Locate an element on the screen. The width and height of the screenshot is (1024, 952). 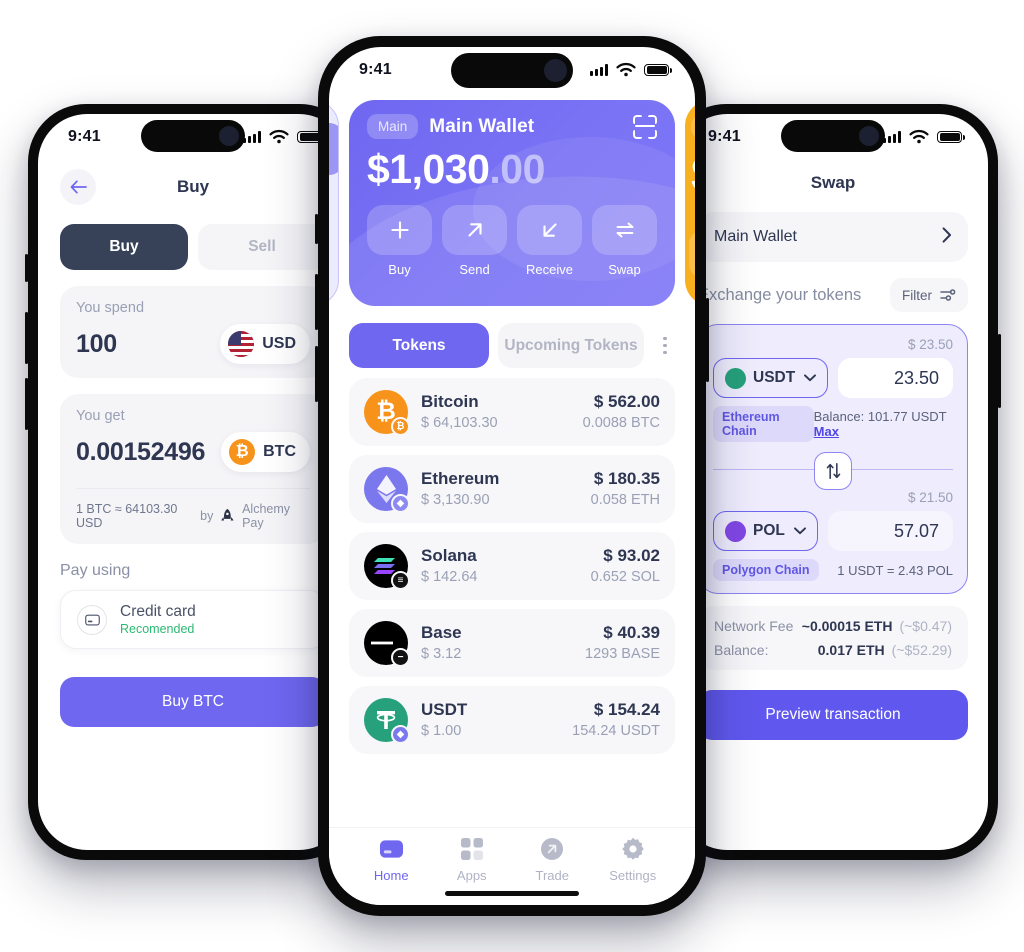
you-spend-label: You spend is located at coordinates (110, 308).